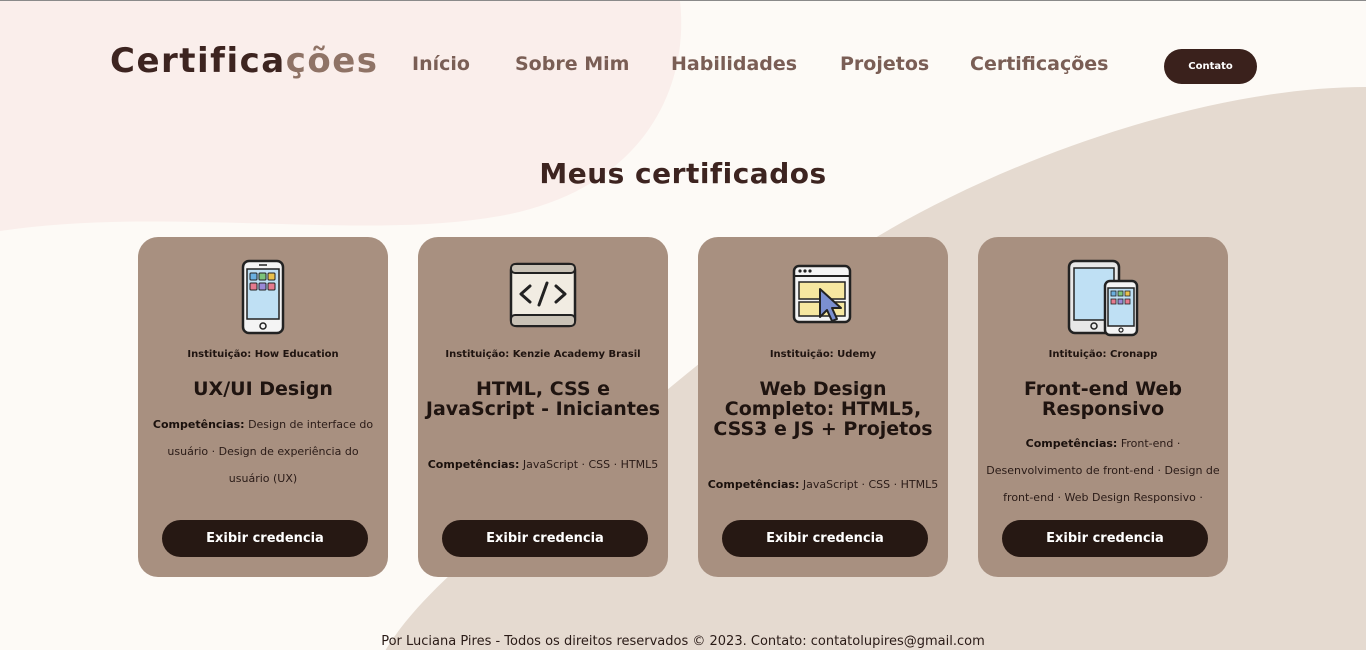  I want to click on card-title: HTML, CSS e JavaScript - Iniciantes, so click(543, 399).